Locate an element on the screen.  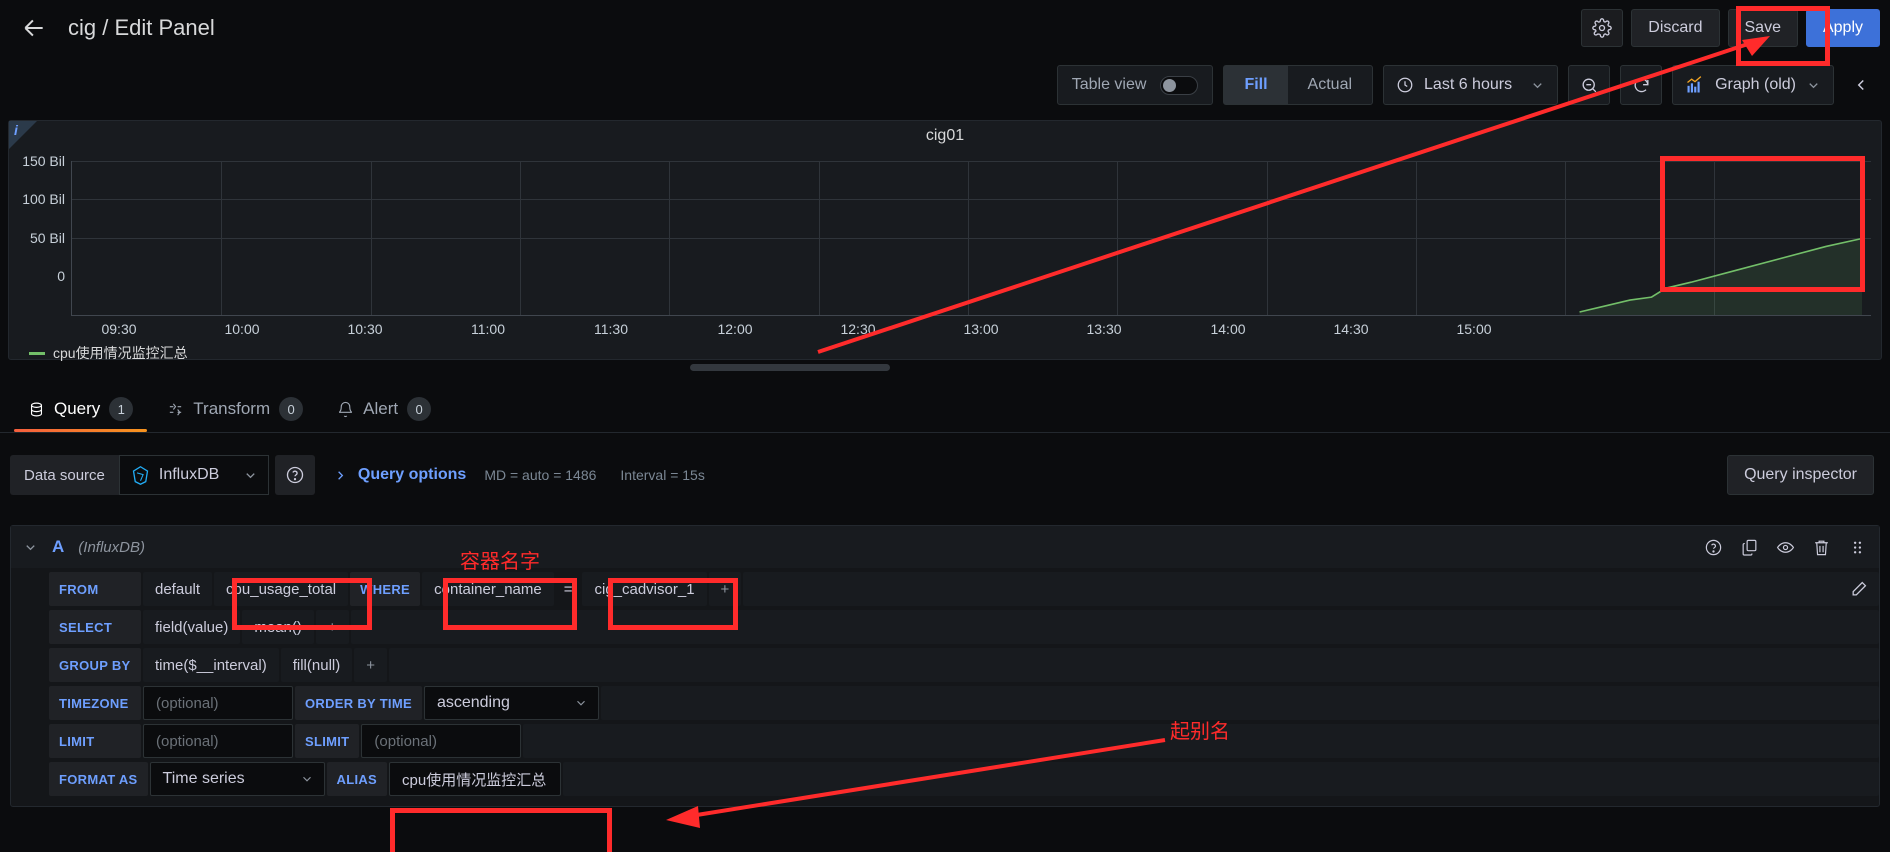
apply-button: Apply is located at coordinates (1842, 28).